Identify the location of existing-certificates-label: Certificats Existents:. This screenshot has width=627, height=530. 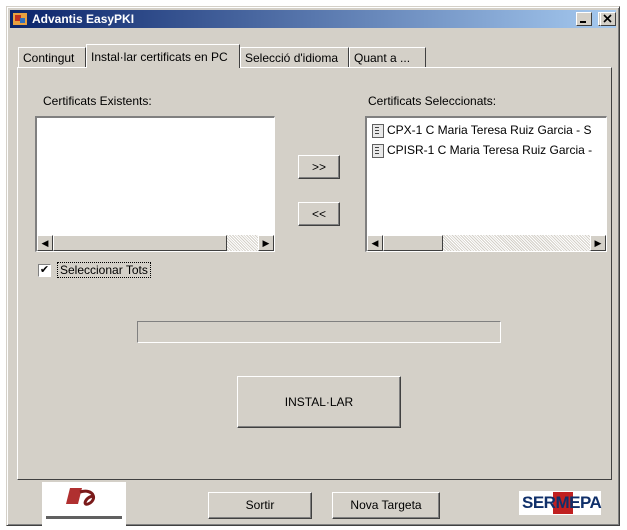
(97, 101).